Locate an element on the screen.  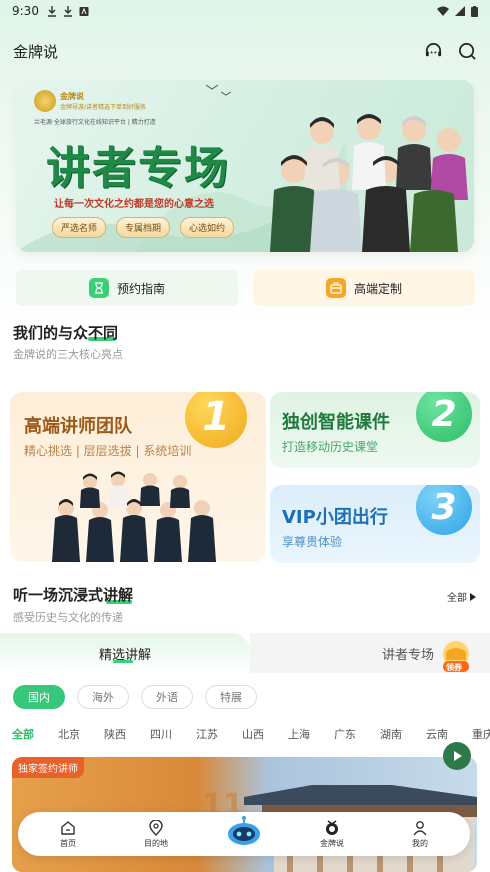
battery-icon is located at coordinates (474, 11).